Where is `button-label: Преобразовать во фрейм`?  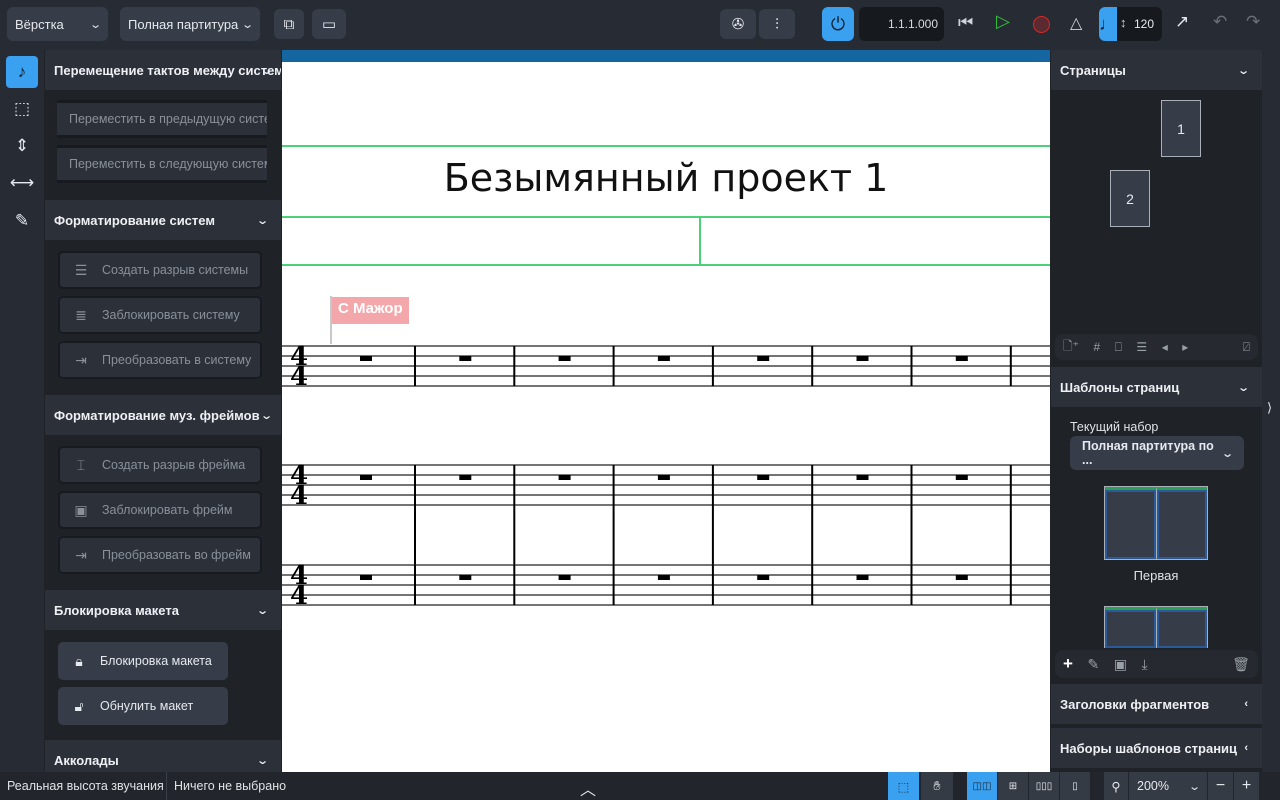
button-label: Преобразовать во фрейм is located at coordinates (176, 555).